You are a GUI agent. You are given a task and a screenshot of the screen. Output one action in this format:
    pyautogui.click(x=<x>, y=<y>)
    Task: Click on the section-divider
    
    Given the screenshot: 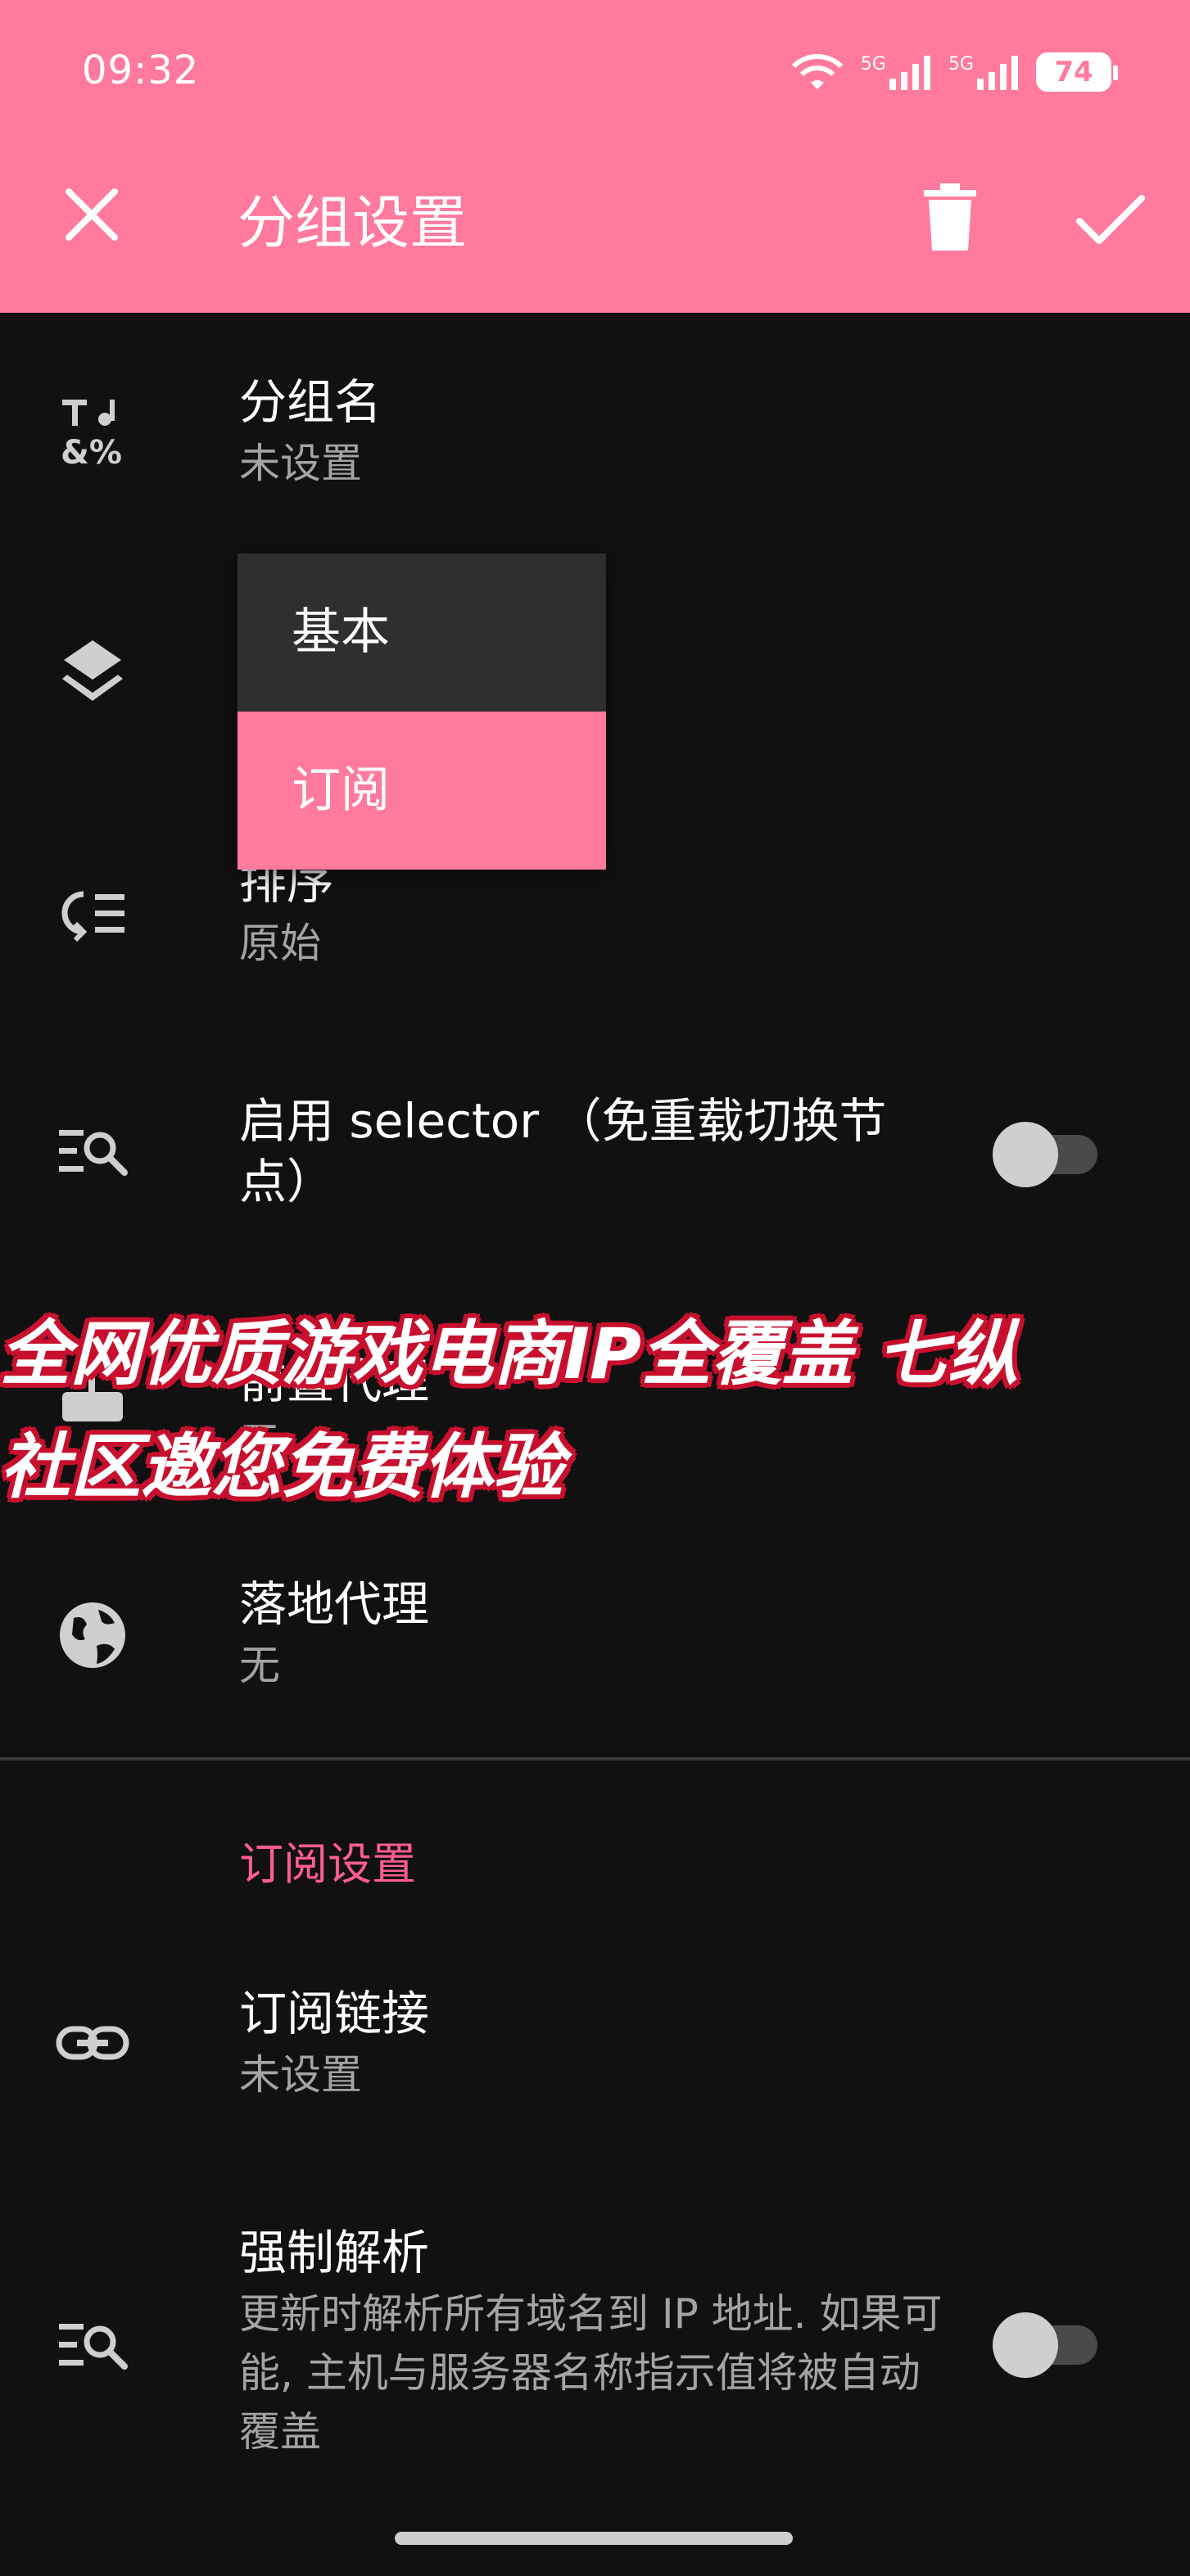 What is the action you would take?
    pyautogui.click(x=595, y=1758)
    